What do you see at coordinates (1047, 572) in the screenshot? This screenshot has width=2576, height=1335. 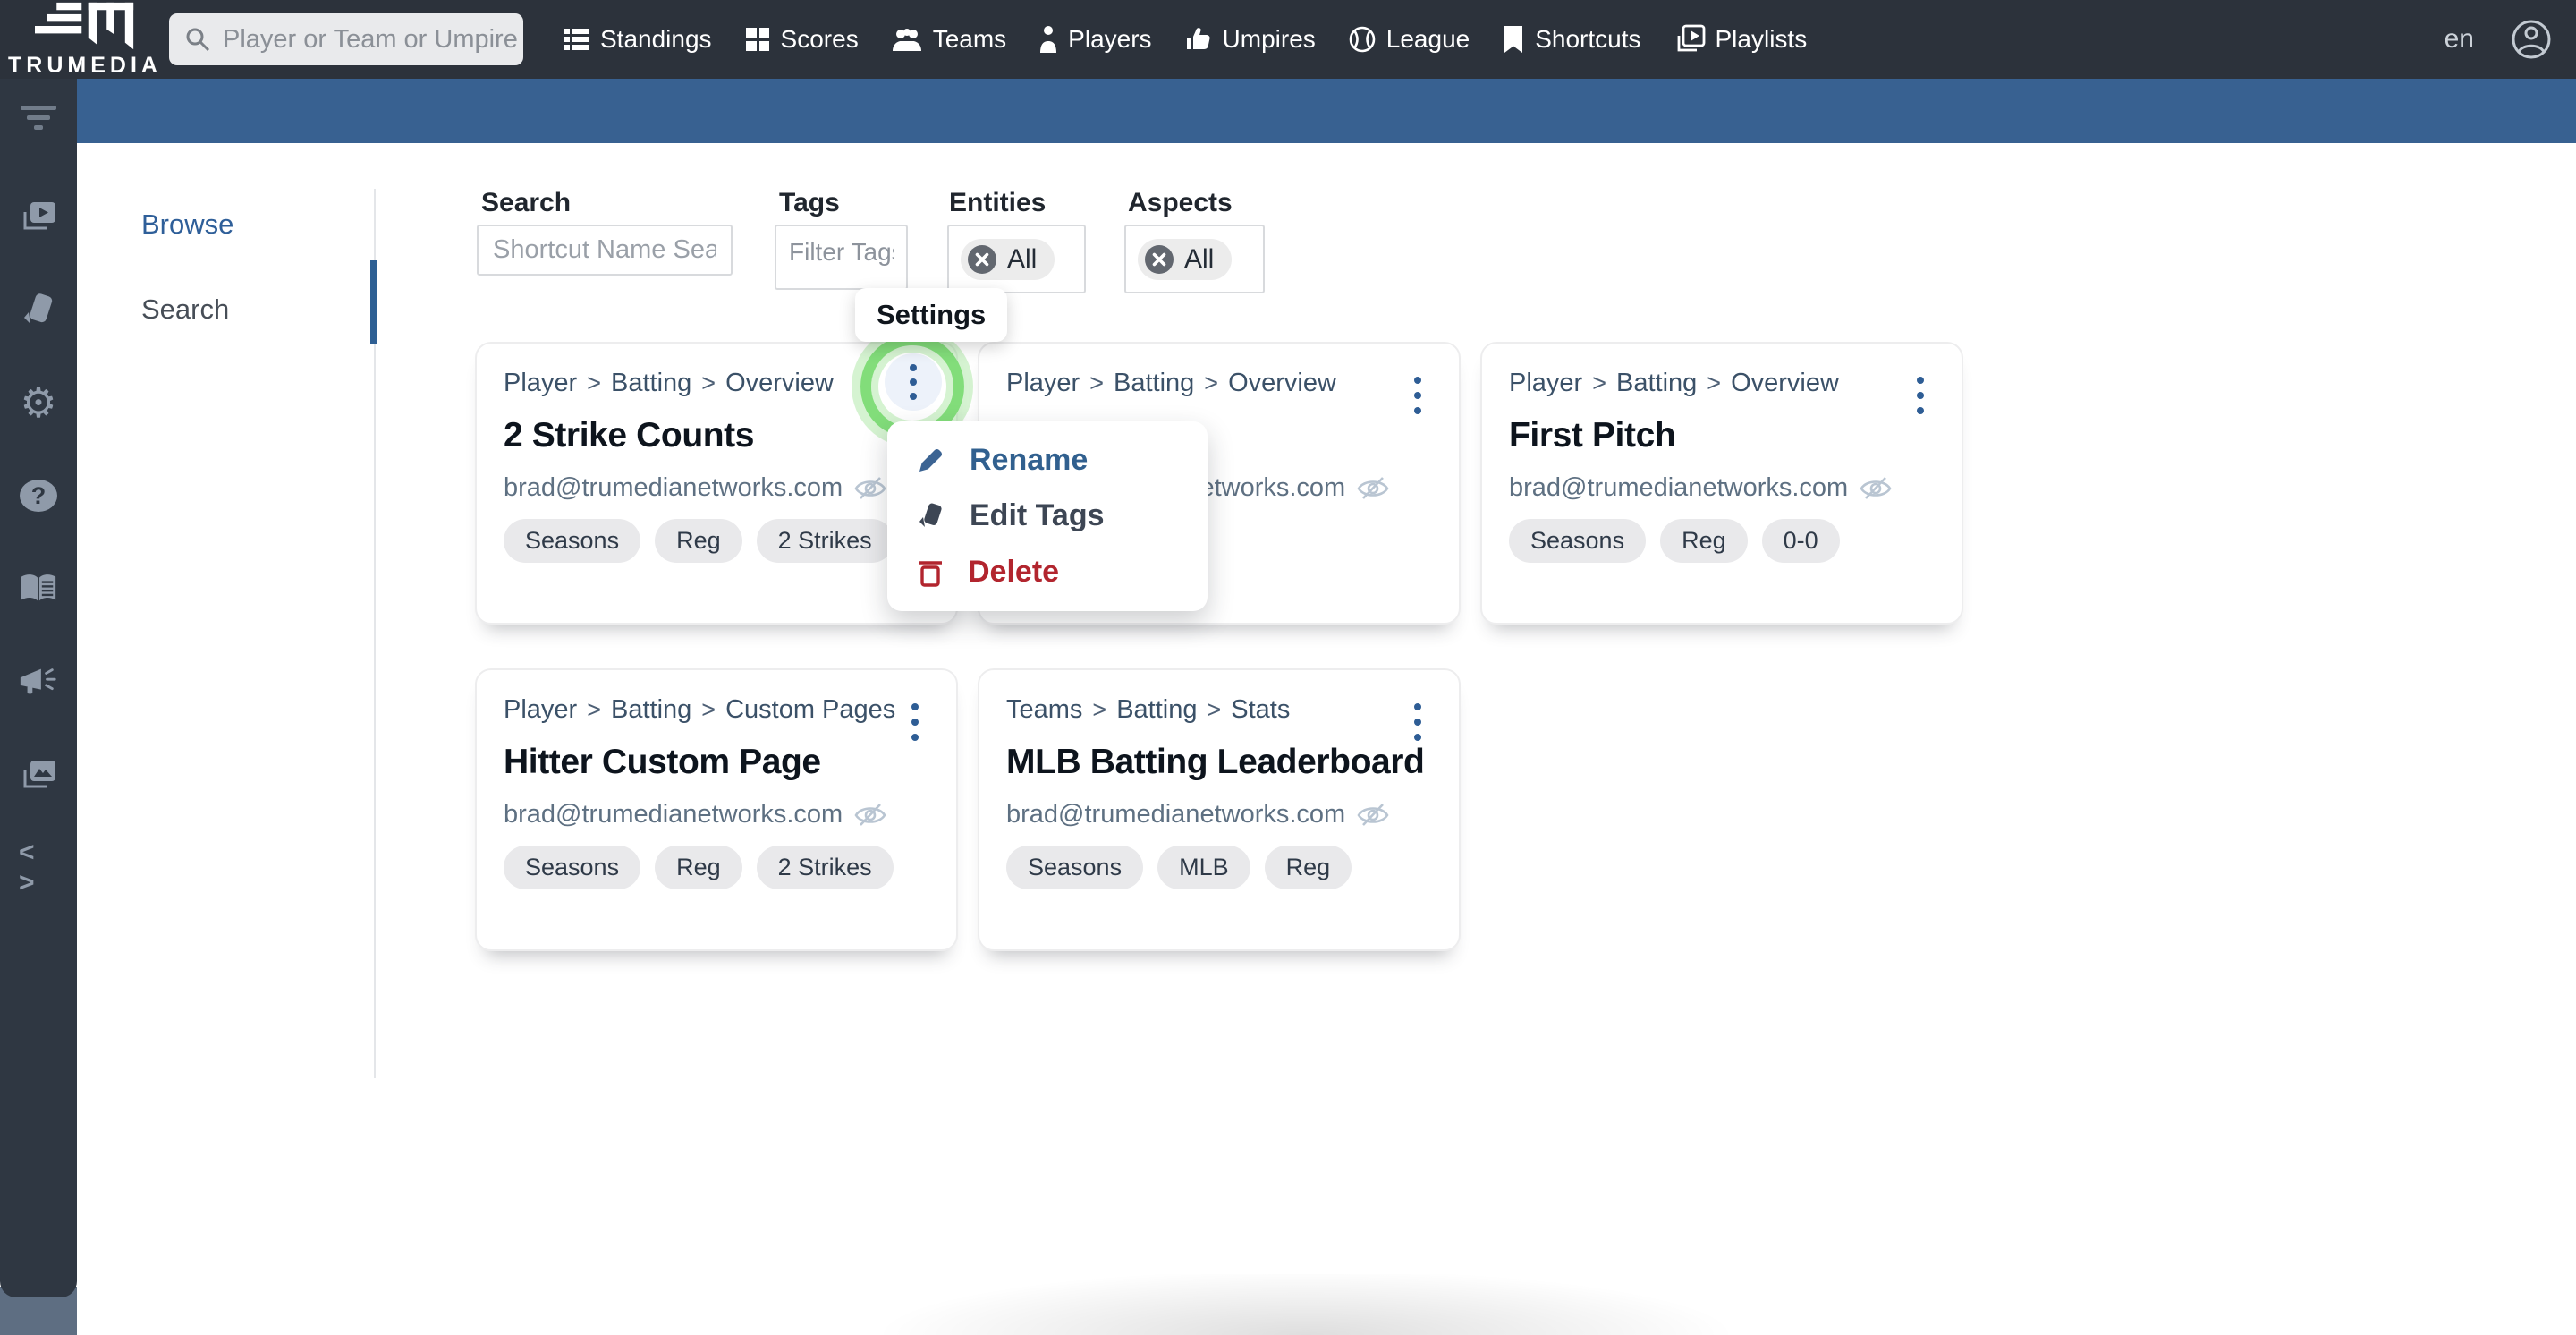 I see `menu-item-delete: Delete` at bounding box center [1047, 572].